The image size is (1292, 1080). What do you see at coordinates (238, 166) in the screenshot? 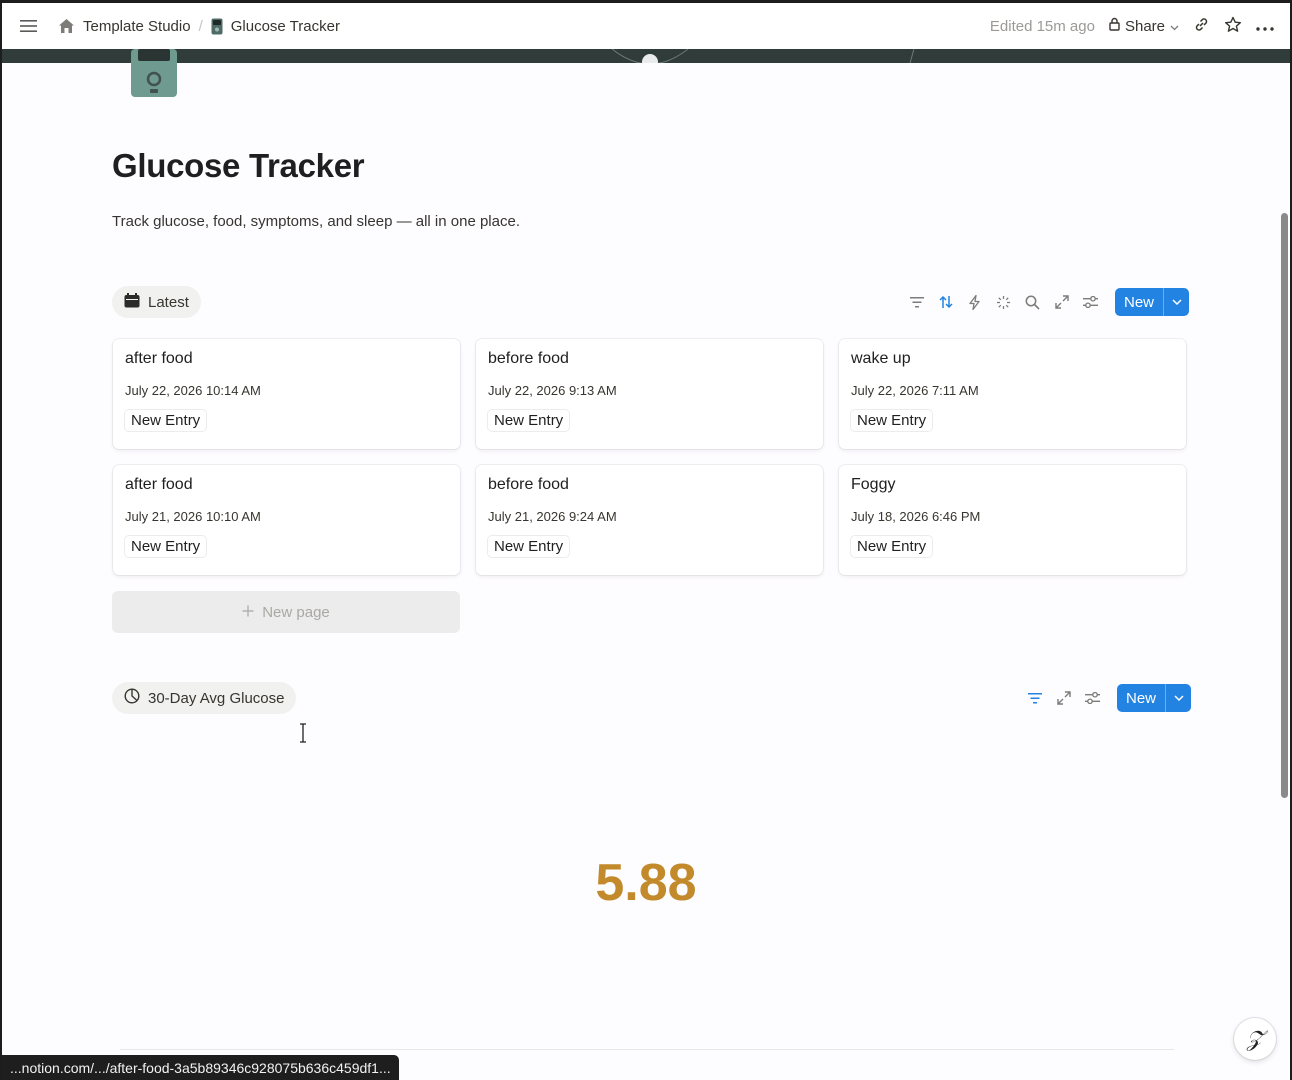
I see `page-title: Glucose Tracker` at bounding box center [238, 166].